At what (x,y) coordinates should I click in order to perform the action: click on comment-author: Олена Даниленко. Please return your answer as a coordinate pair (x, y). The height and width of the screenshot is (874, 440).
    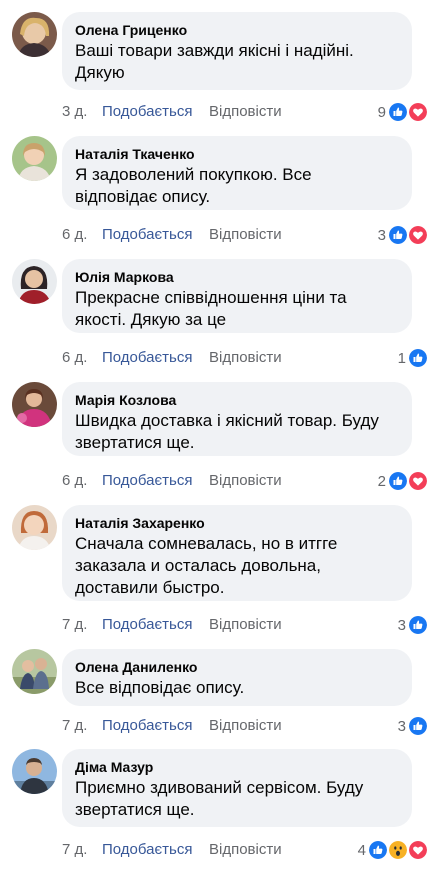
    Looking at the image, I should click on (236, 667).